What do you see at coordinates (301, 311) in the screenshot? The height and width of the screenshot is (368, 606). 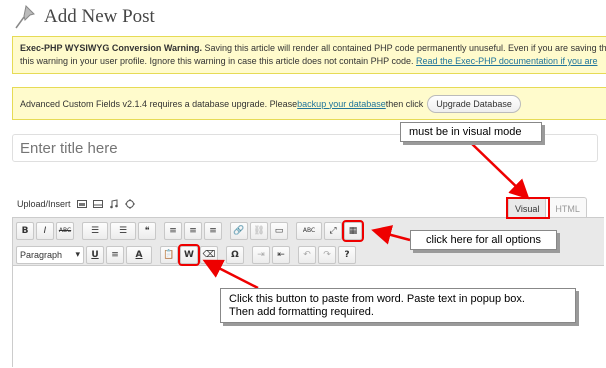 I see `callout-paste-word-line2: Then add formatting required.` at bounding box center [301, 311].